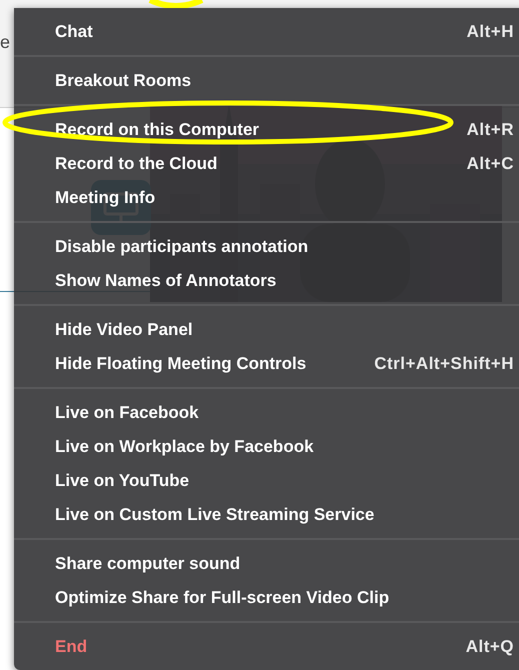  I want to click on menu-item: Record to the Cloud Alt+C, so click(266, 163).